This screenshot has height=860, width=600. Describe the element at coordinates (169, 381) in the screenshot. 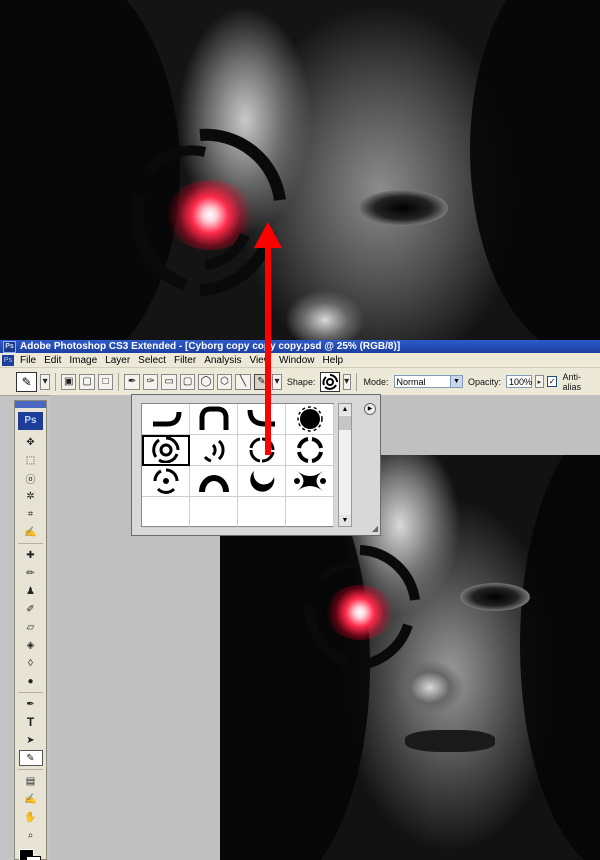

I see `rectangle-shape-button: ▭` at that location.